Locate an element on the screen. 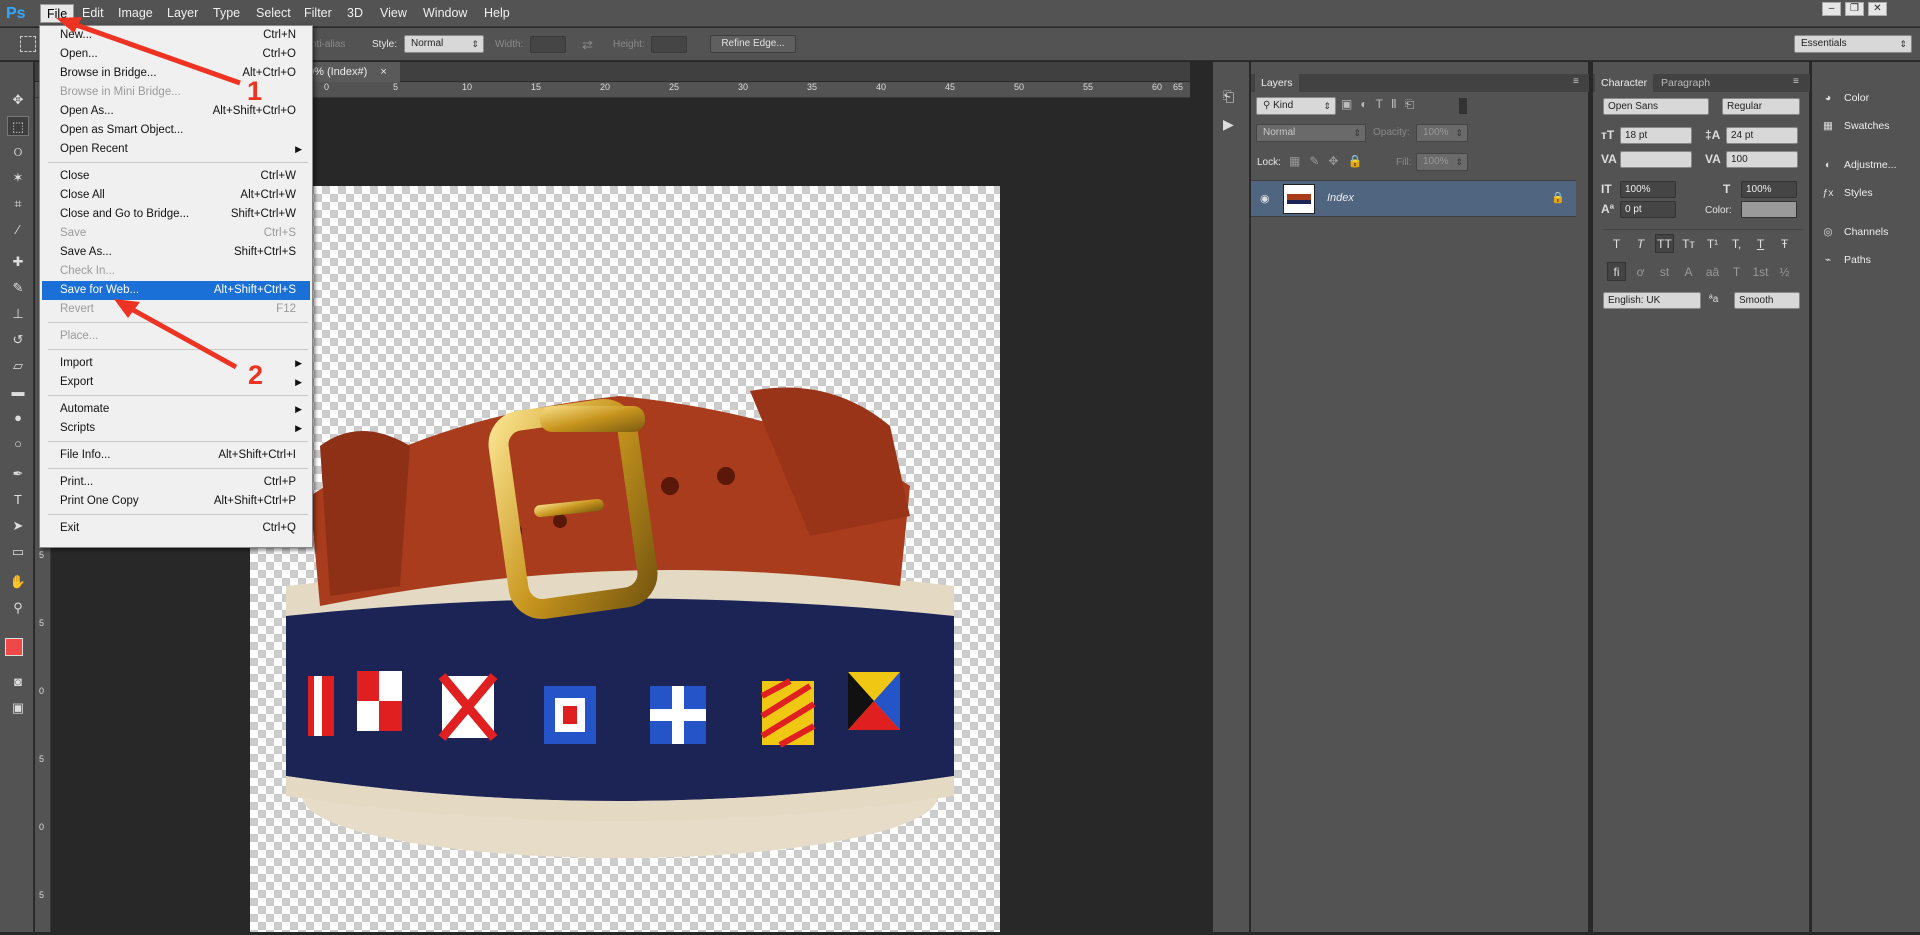 This screenshot has width=1920, height=935. dock-paths: ⌁ Paths is located at coordinates (1845, 260).